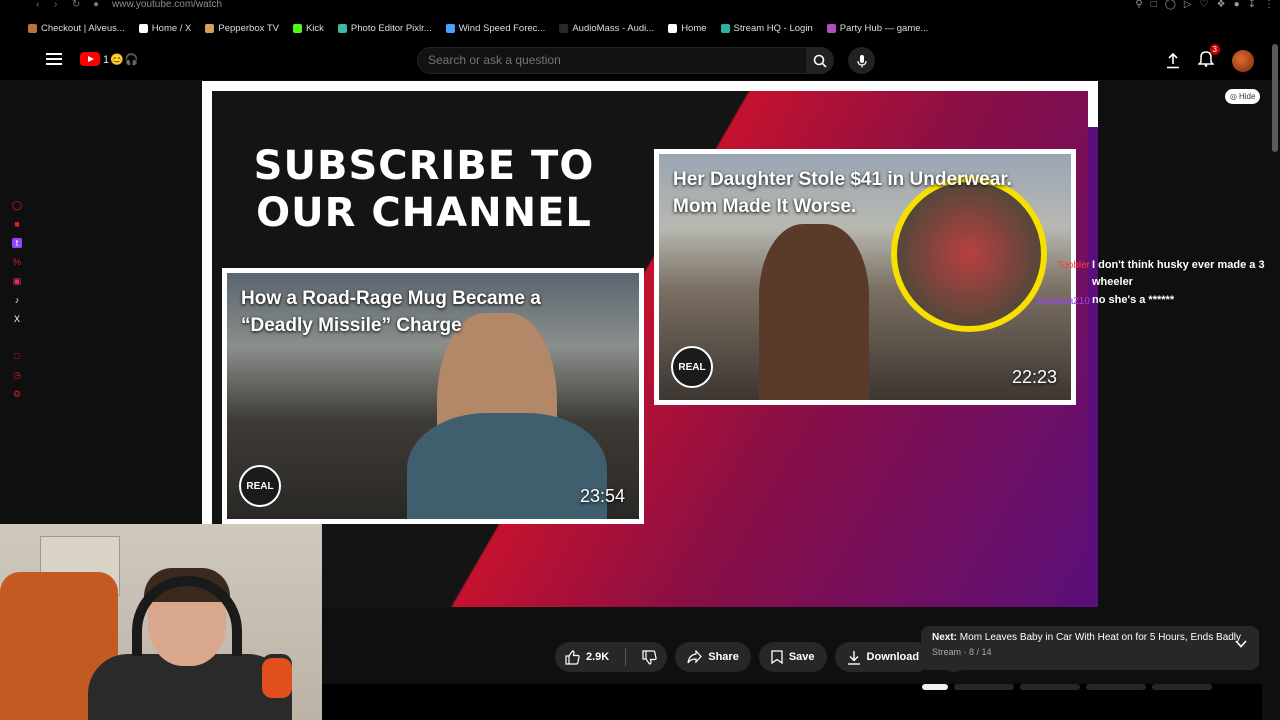  What do you see at coordinates (695, 657) in the screenshot?
I see `share-icon` at bounding box center [695, 657].